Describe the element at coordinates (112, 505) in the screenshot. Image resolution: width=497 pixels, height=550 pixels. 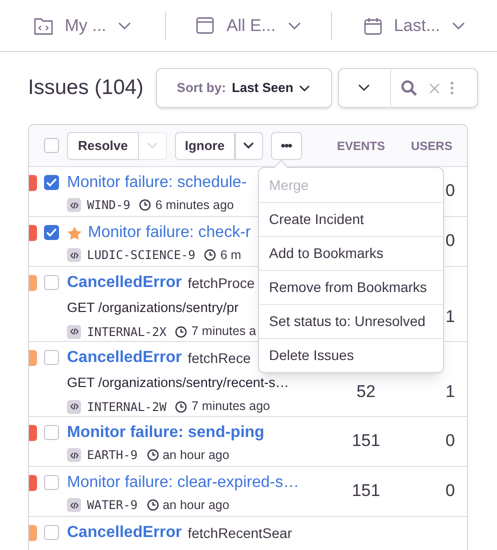
I see `short-id: WATER-9` at that location.